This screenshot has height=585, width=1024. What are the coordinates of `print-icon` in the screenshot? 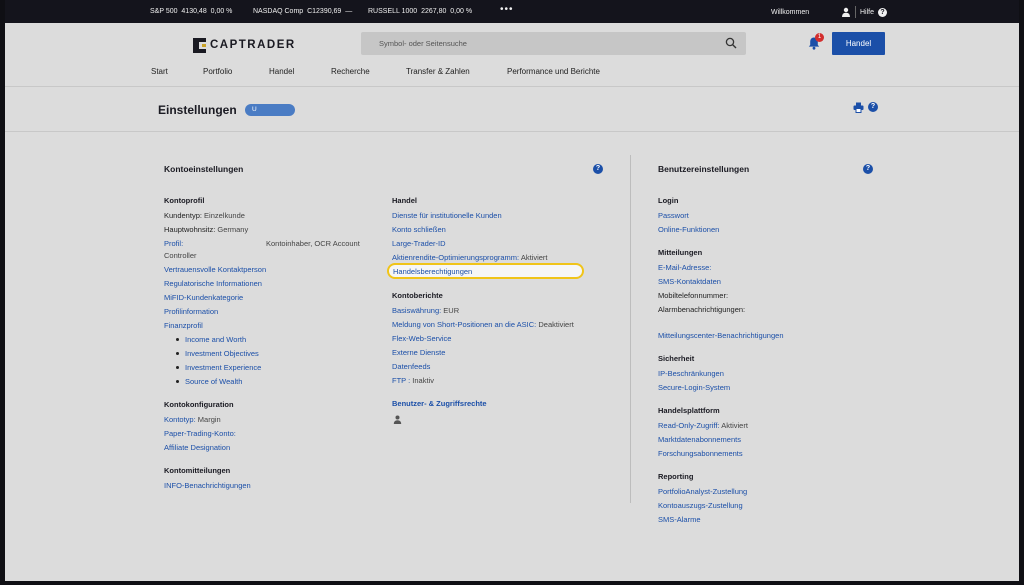 It's located at (858, 107).